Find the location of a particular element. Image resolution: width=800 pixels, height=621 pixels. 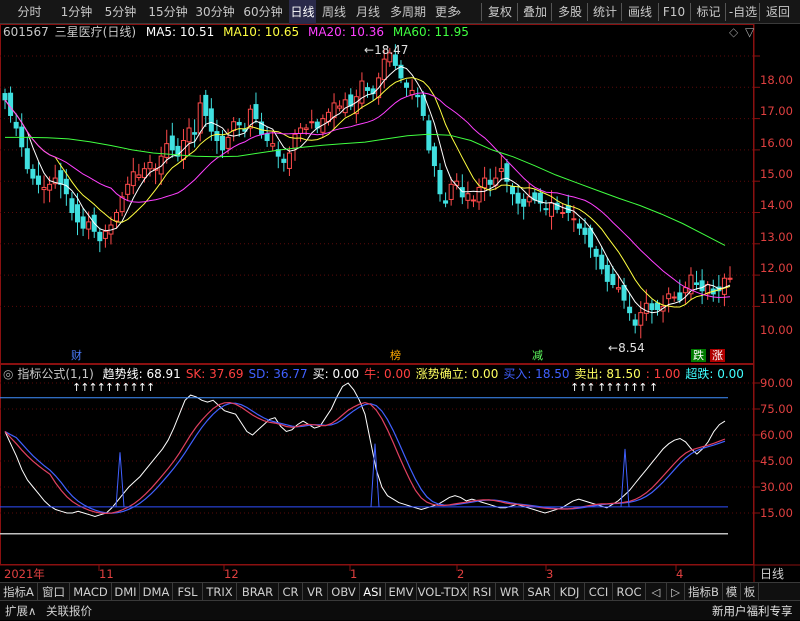

indicator-tab-16: SAR is located at coordinates (539, 592).